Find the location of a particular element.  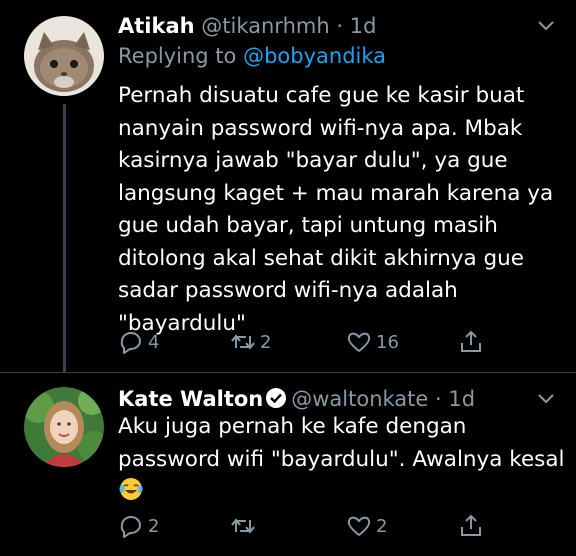

tweet-text-line: gue udah bayar, tapi untung masih is located at coordinates (308, 225).